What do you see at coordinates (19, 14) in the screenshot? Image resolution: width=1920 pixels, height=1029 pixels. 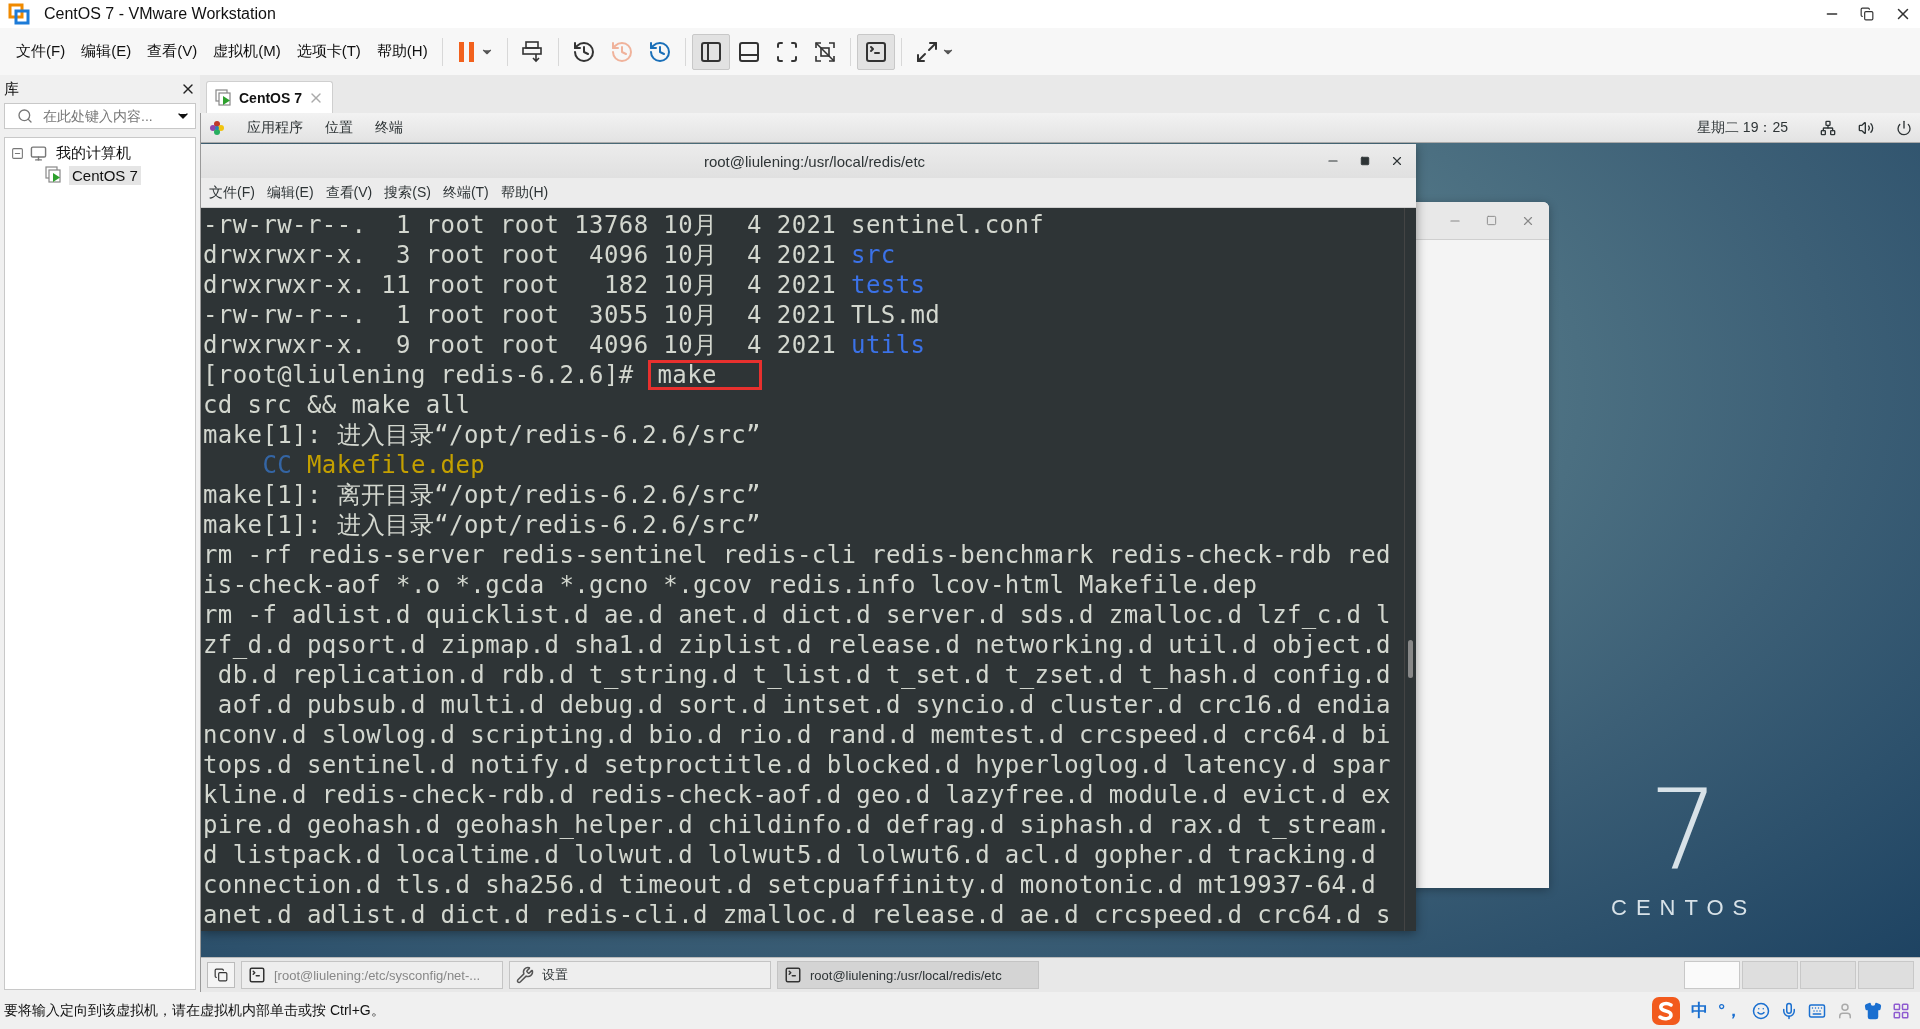 I see `app-logo-icon` at bounding box center [19, 14].